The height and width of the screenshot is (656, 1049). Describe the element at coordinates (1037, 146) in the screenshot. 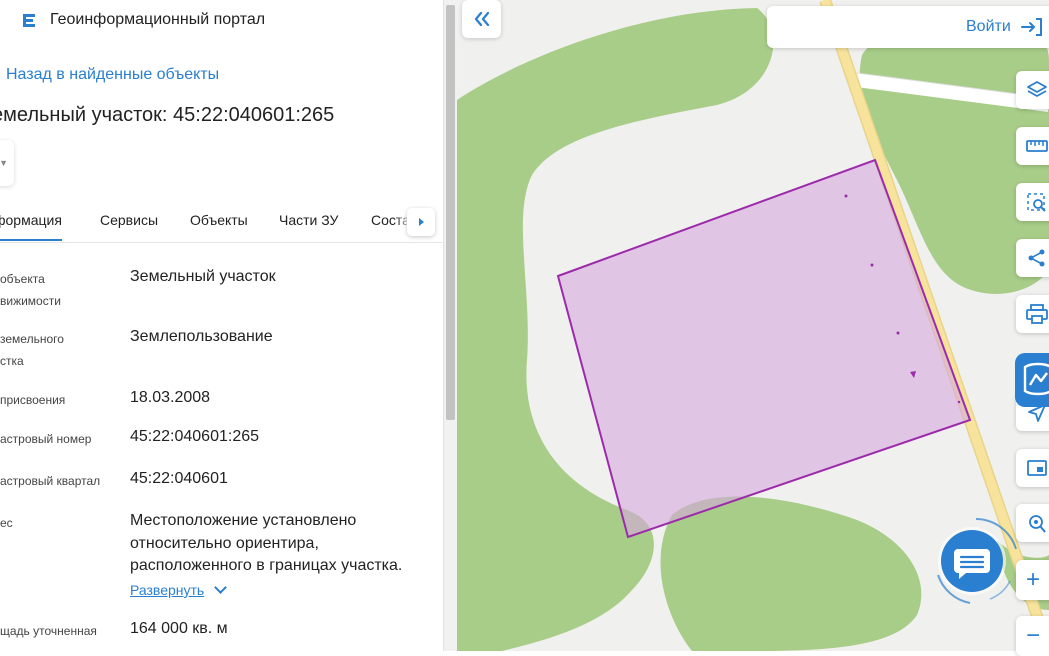

I see `ruler-icon` at that location.